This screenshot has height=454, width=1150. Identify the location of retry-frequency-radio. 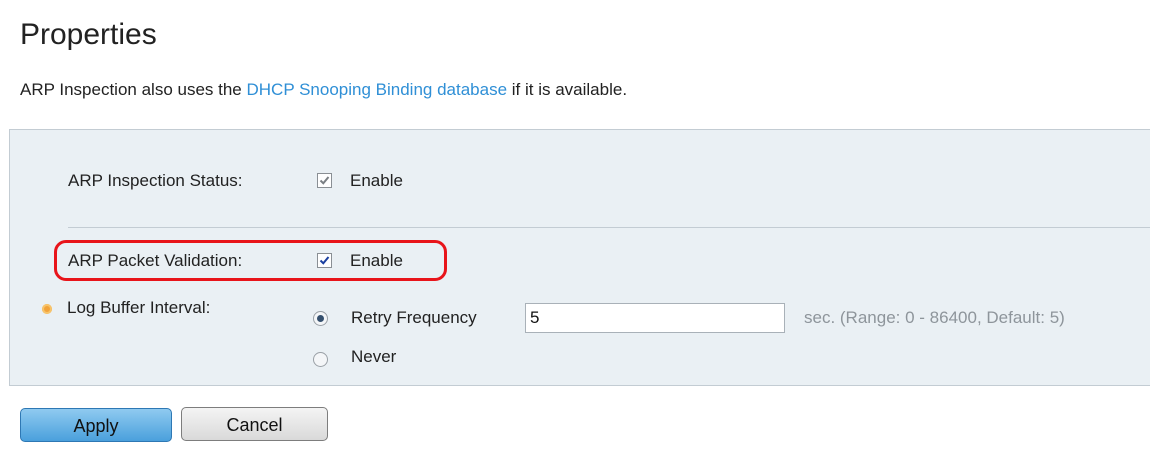
(320, 318).